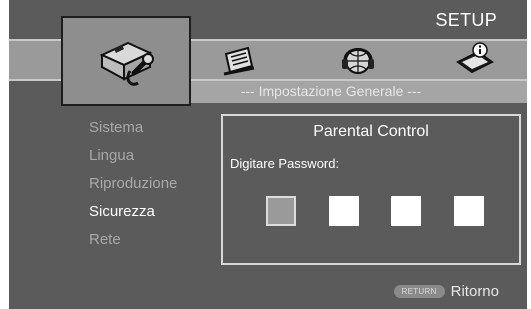  Describe the element at coordinates (466, 20) in the screenshot. I see `page-title: SETUP` at that location.